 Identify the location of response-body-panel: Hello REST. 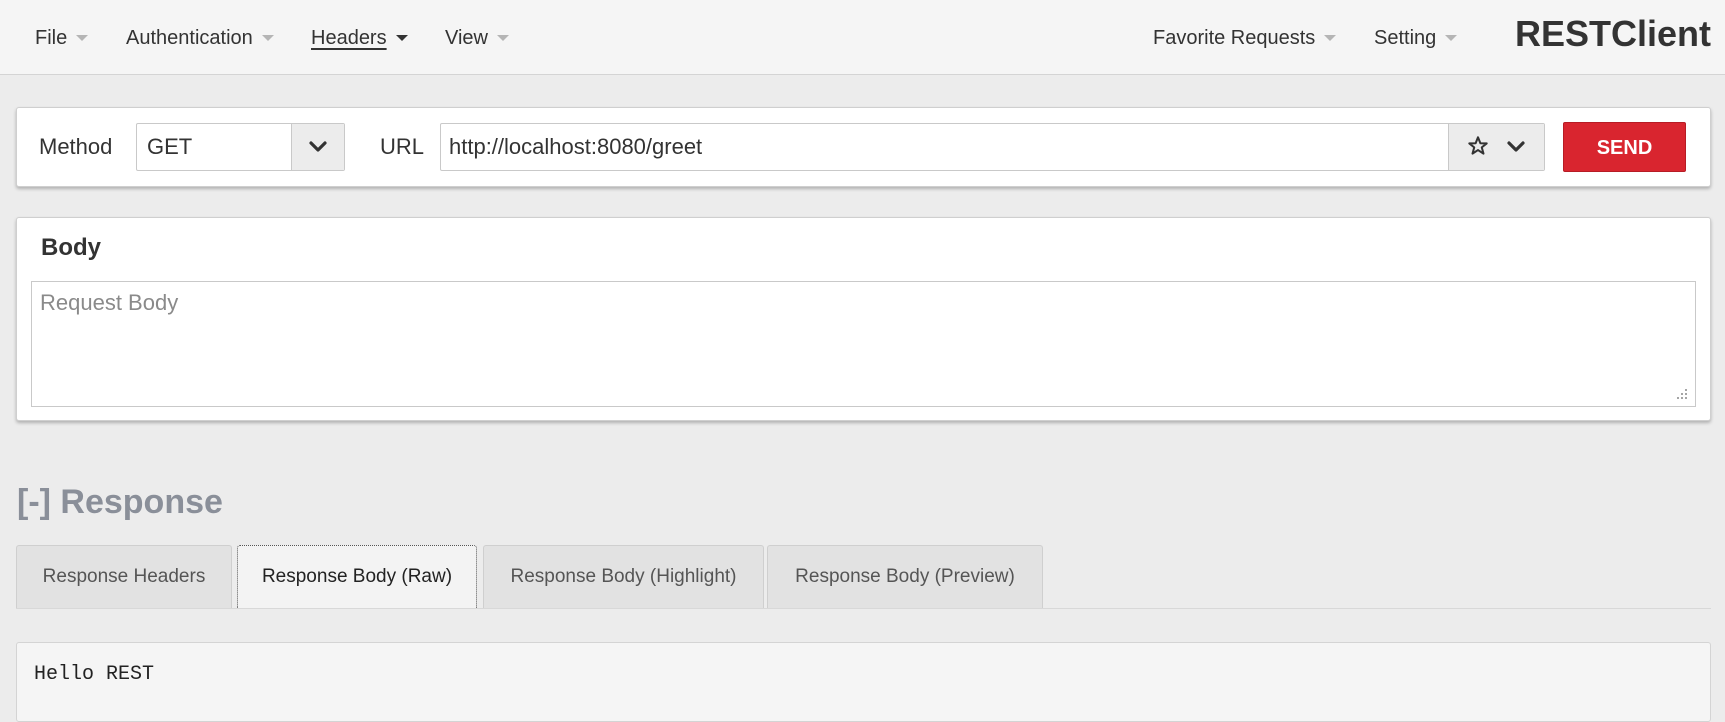
(863, 682).